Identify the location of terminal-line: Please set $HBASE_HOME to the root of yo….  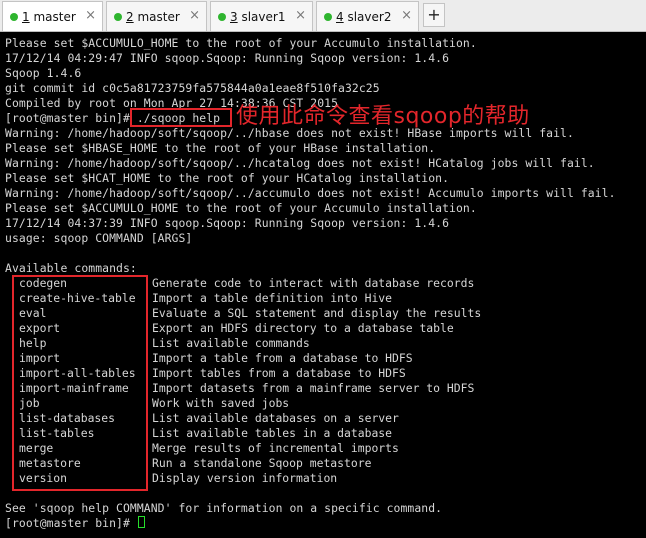
(220, 148).